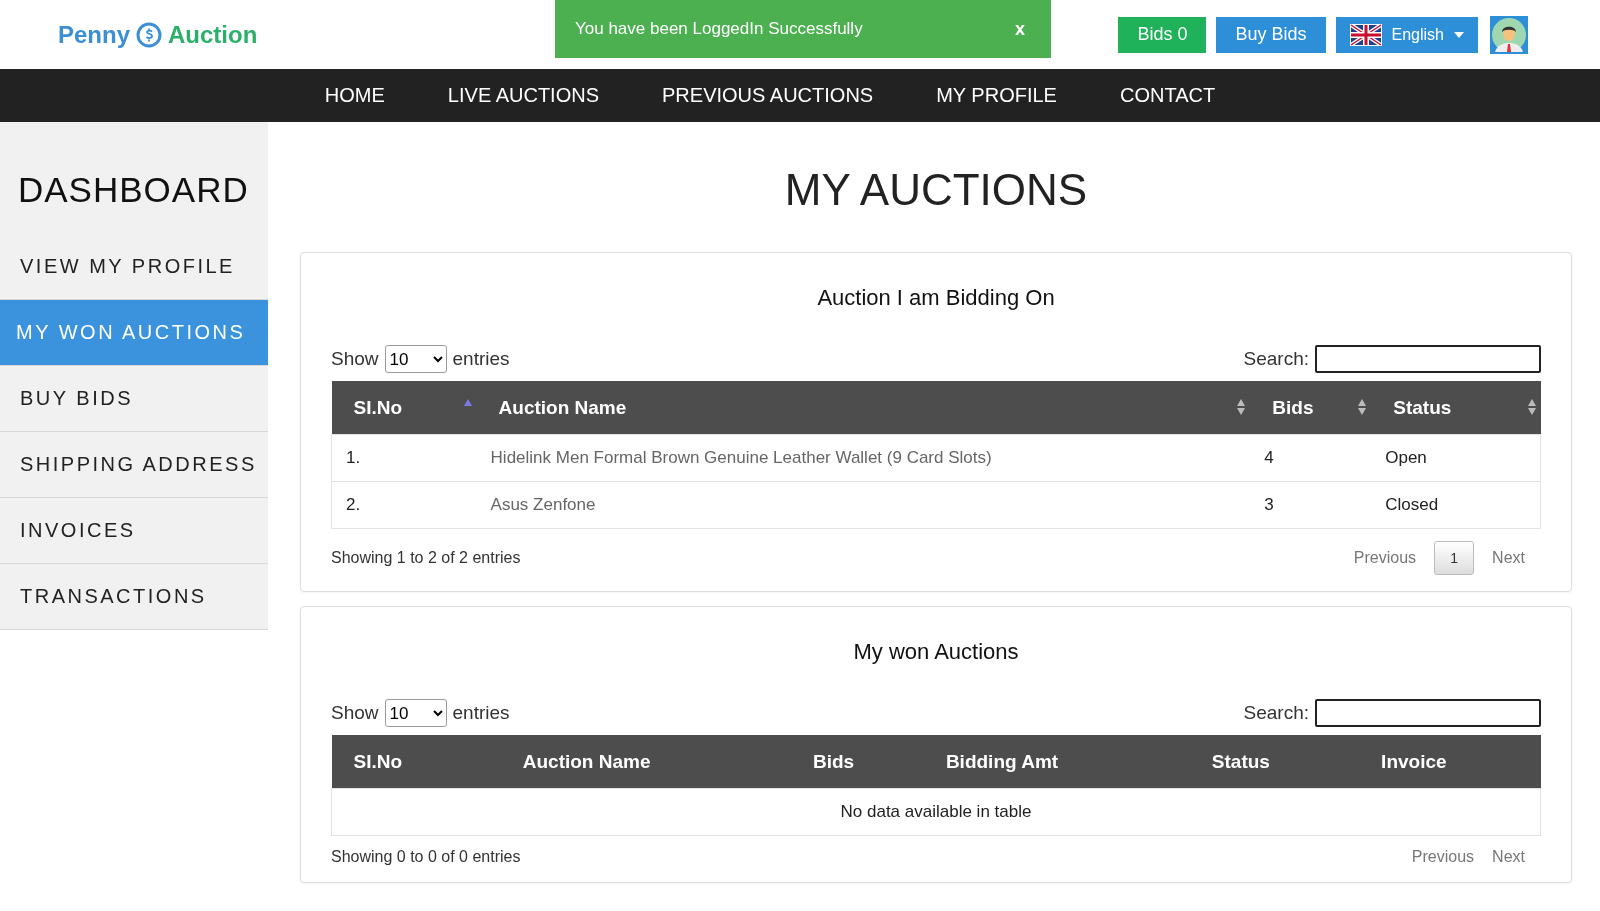 This screenshot has height=911, width=1600. What do you see at coordinates (404, 505) in the screenshot?
I see `table-cell: 2.` at bounding box center [404, 505].